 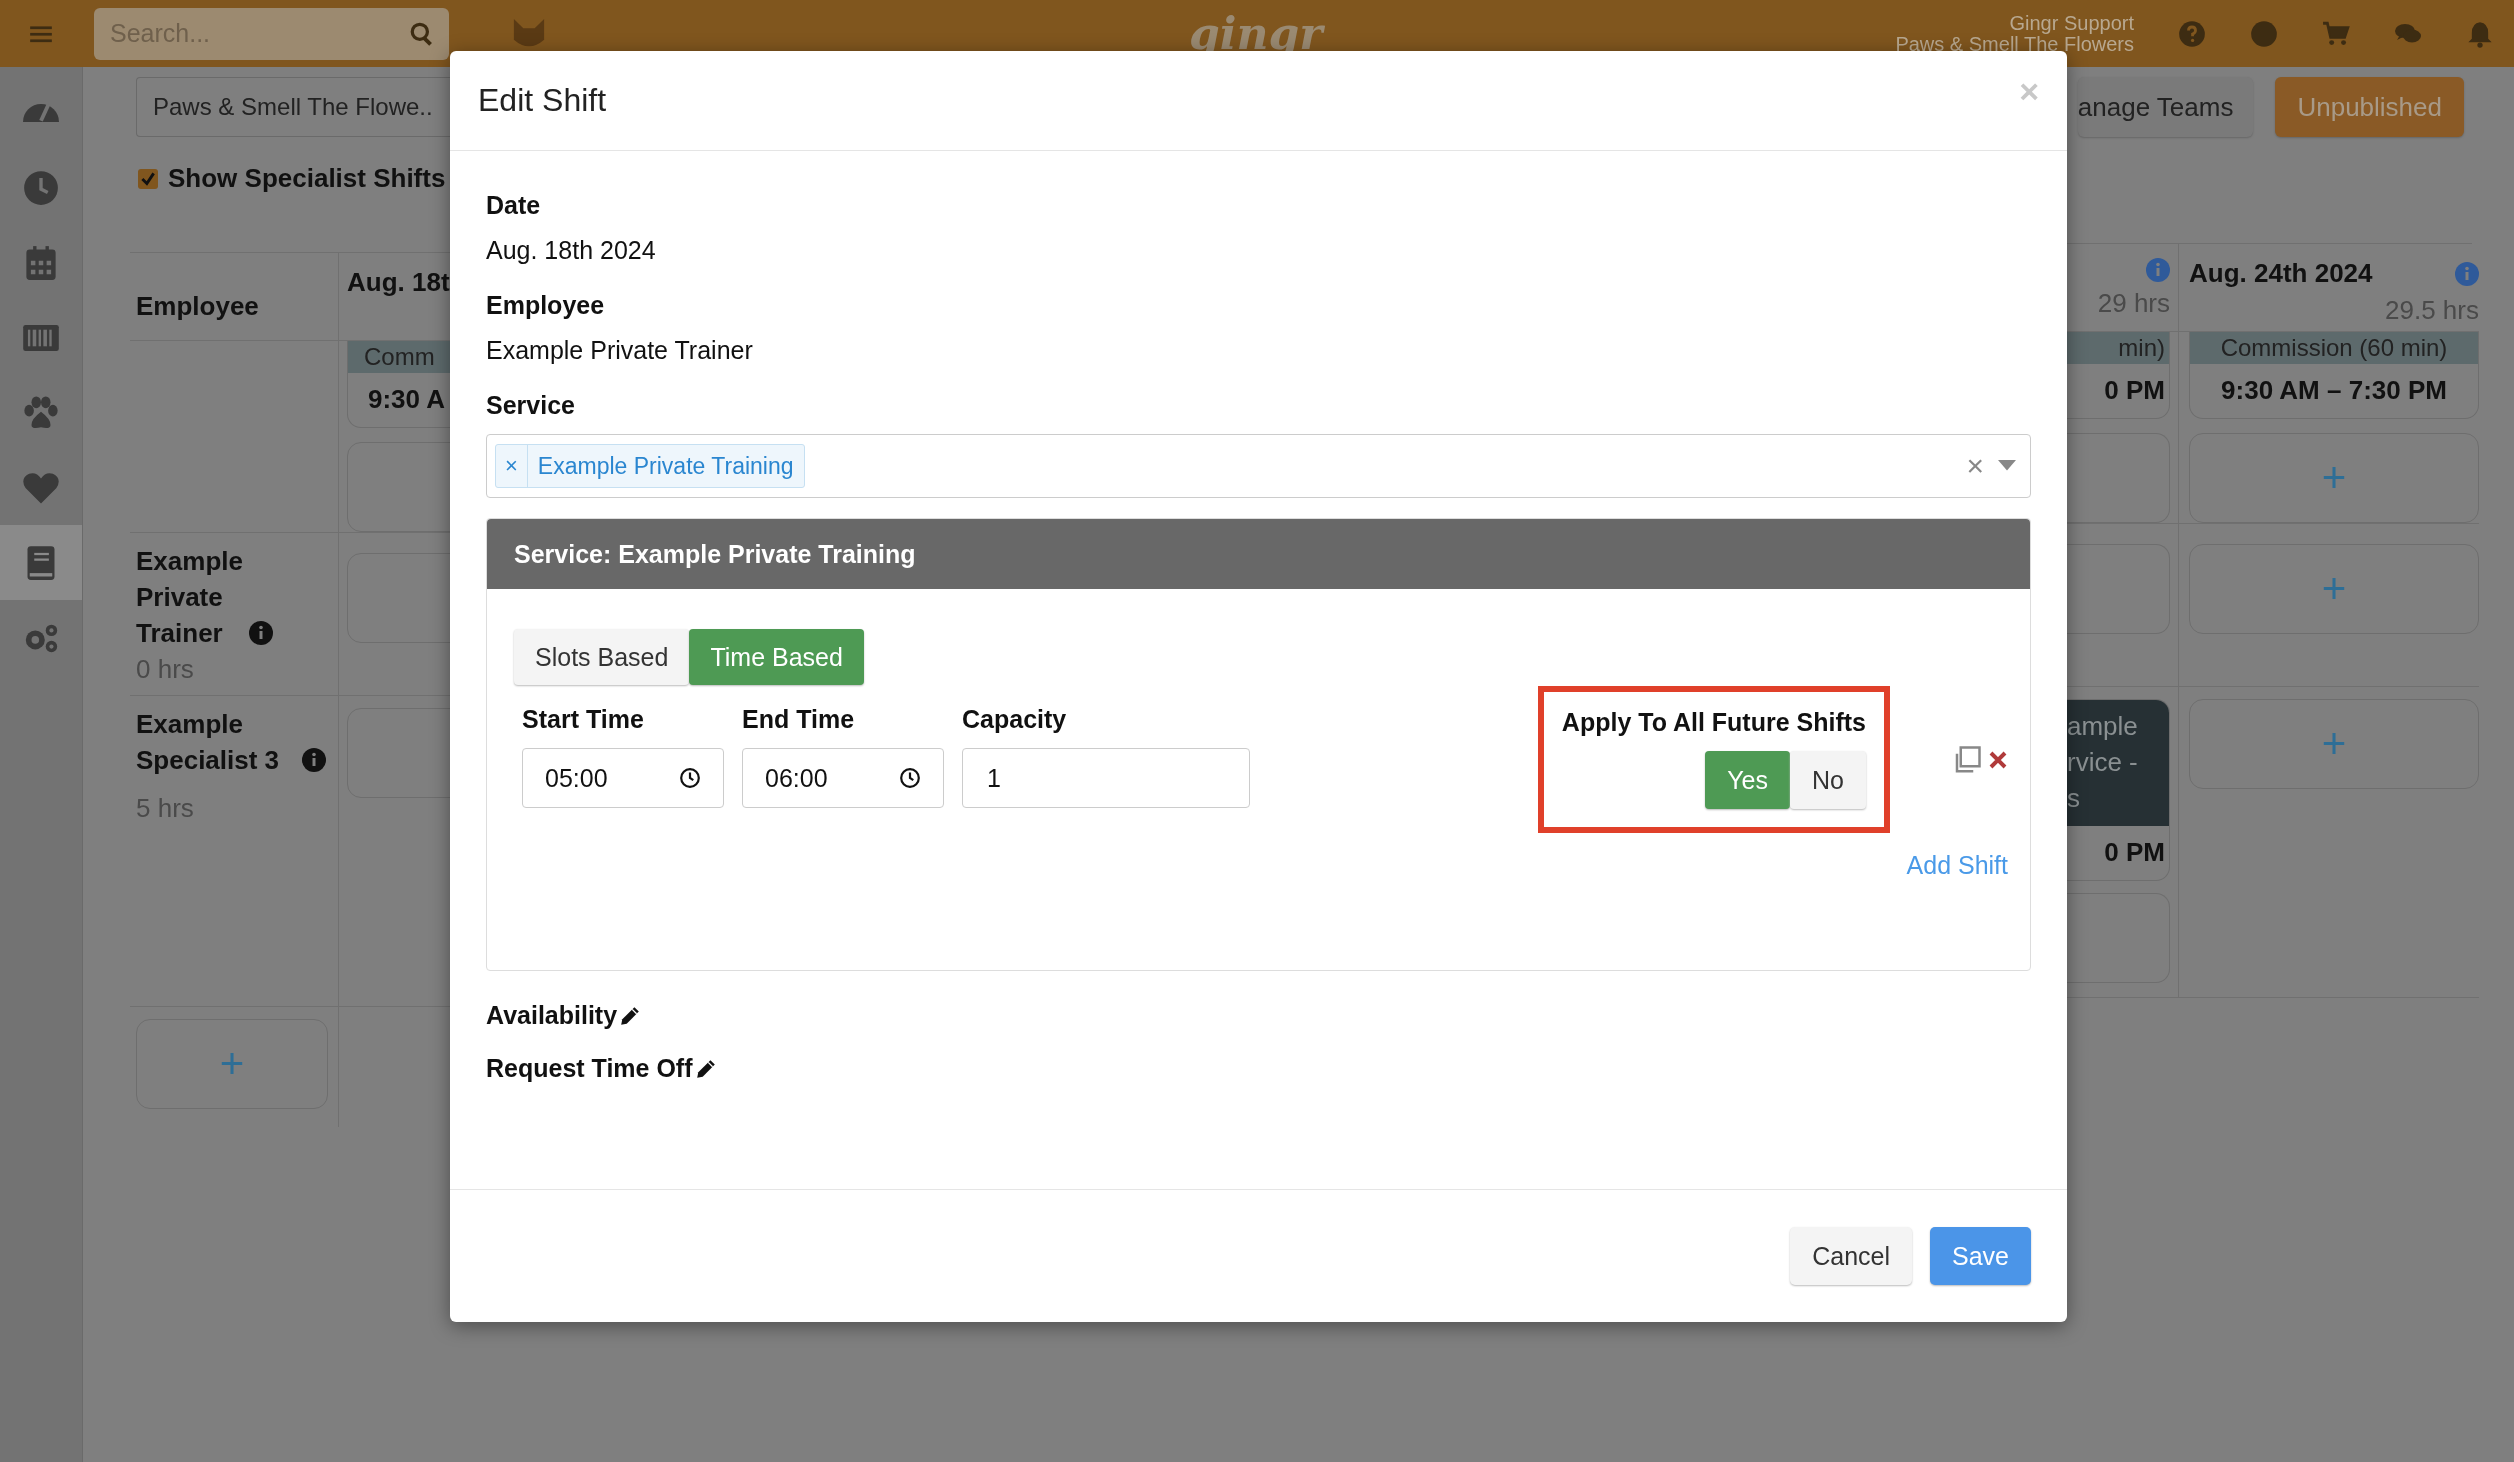 I want to click on avatar-icon, so click(x=2264, y=33).